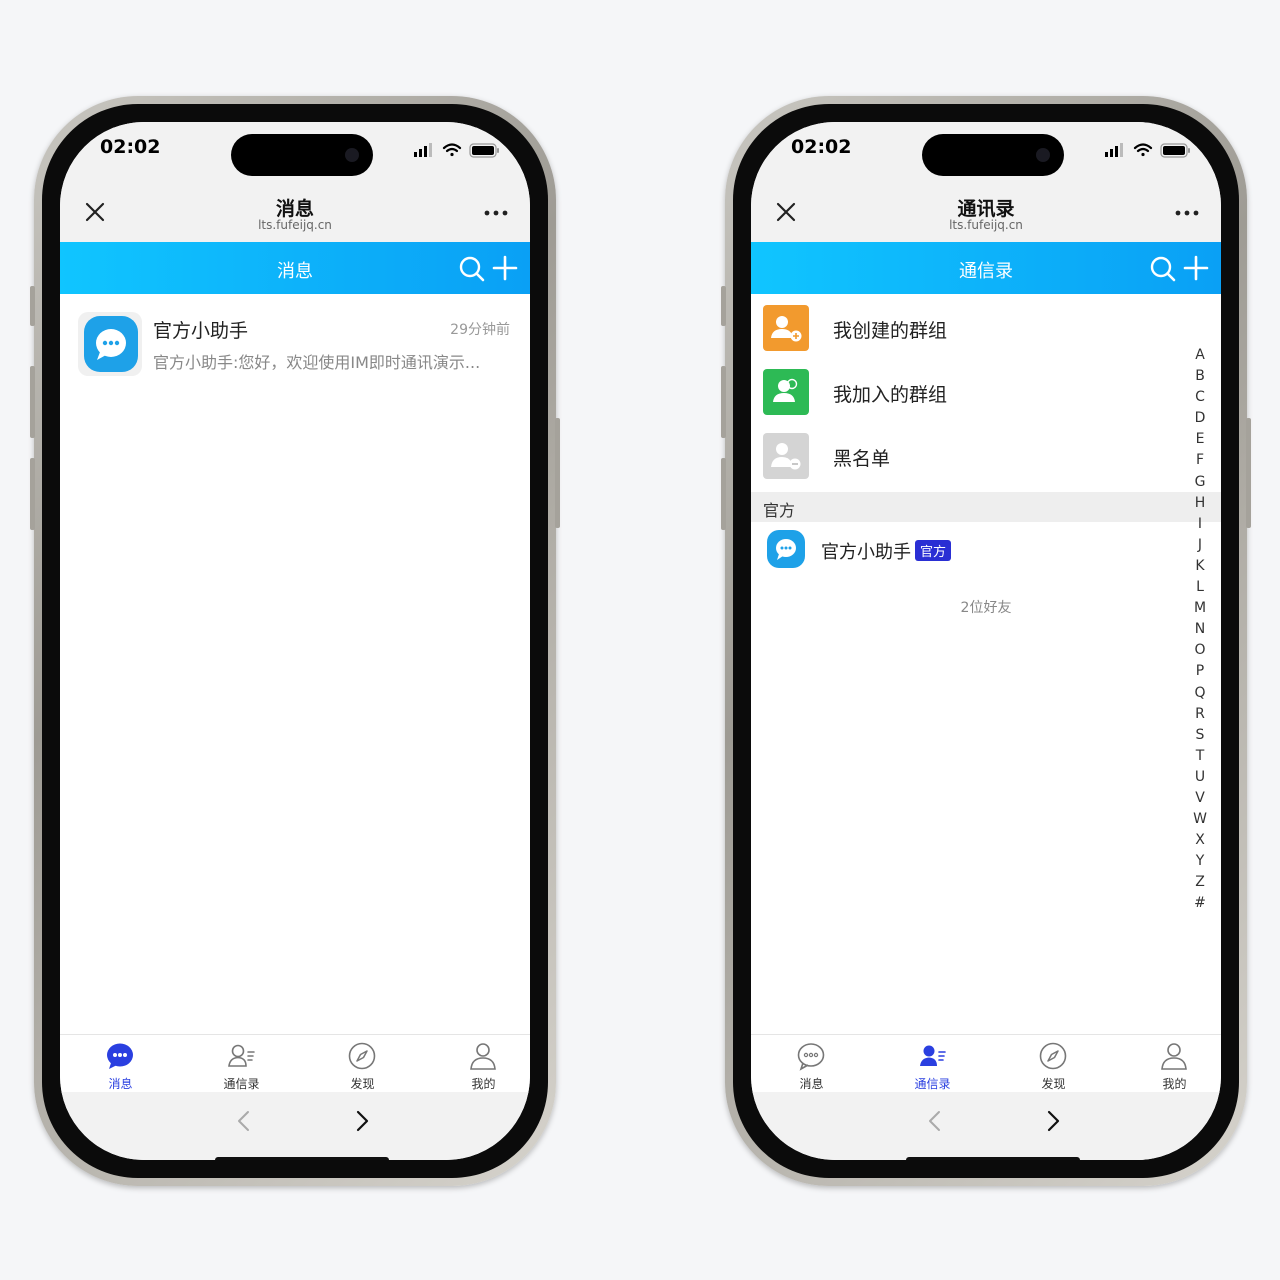  What do you see at coordinates (480, 330) in the screenshot?
I see `chat-timestamp: 29分钟前` at bounding box center [480, 330].